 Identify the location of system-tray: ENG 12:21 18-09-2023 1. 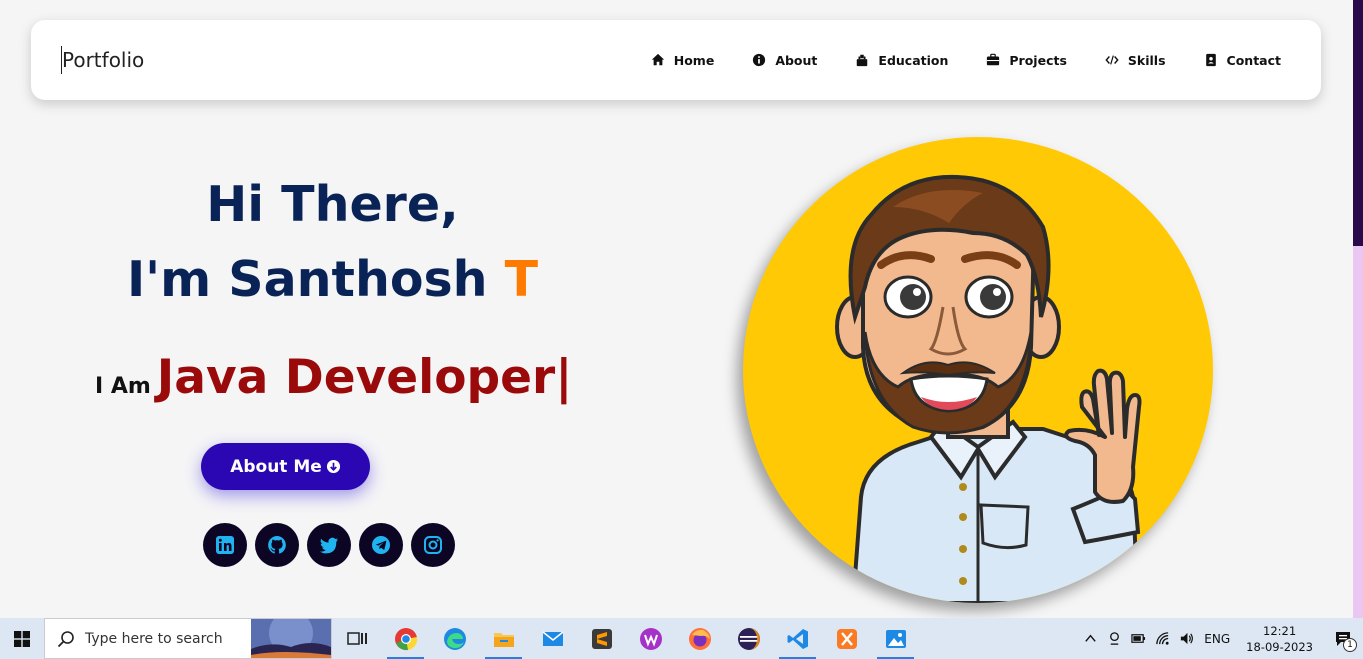
(1220, 638).